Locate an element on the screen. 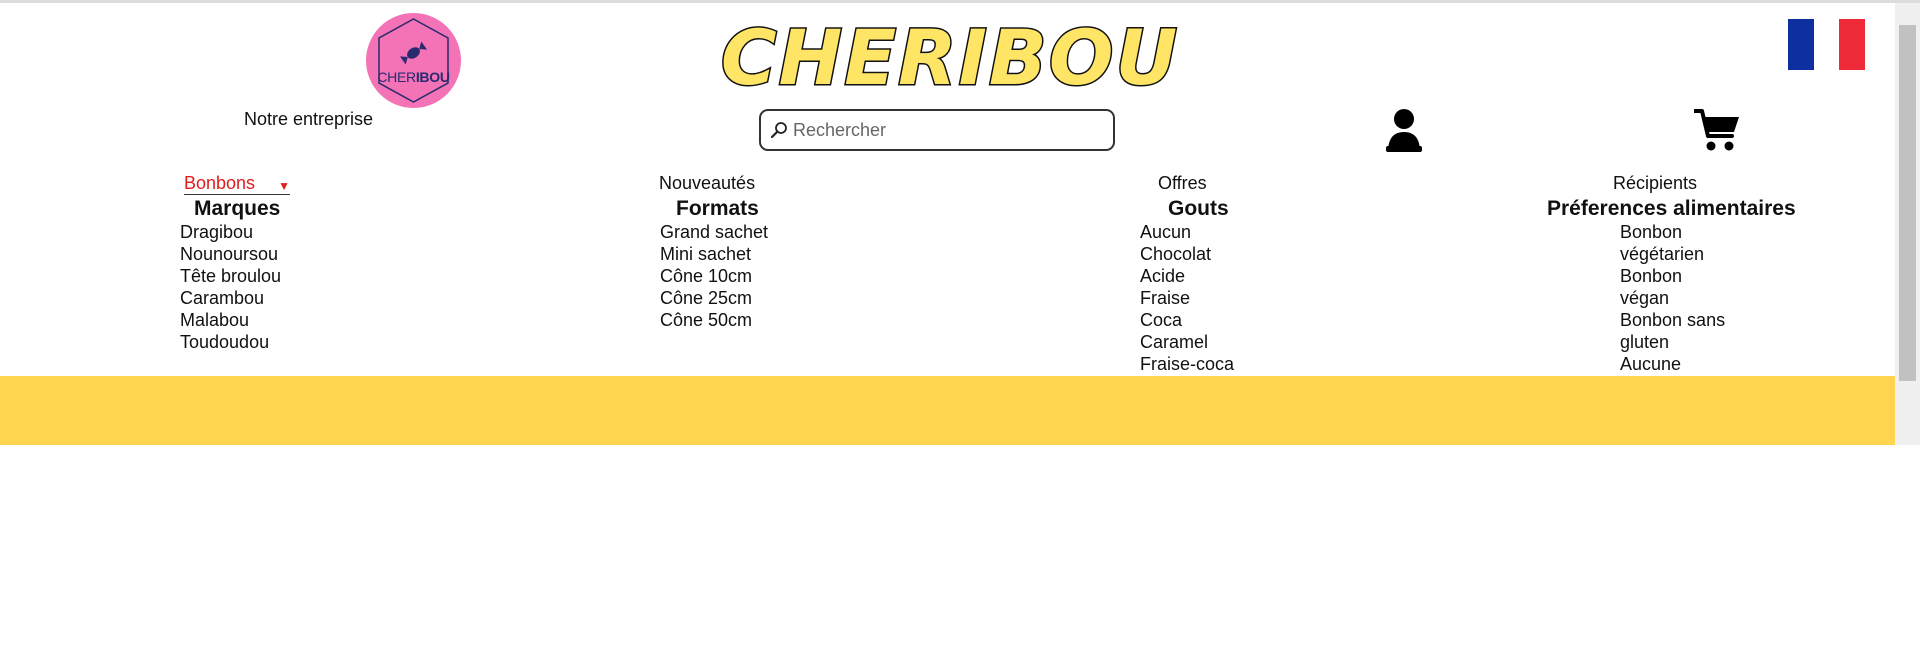  logo: CHERIBOU is located at coordinates (413, 60).